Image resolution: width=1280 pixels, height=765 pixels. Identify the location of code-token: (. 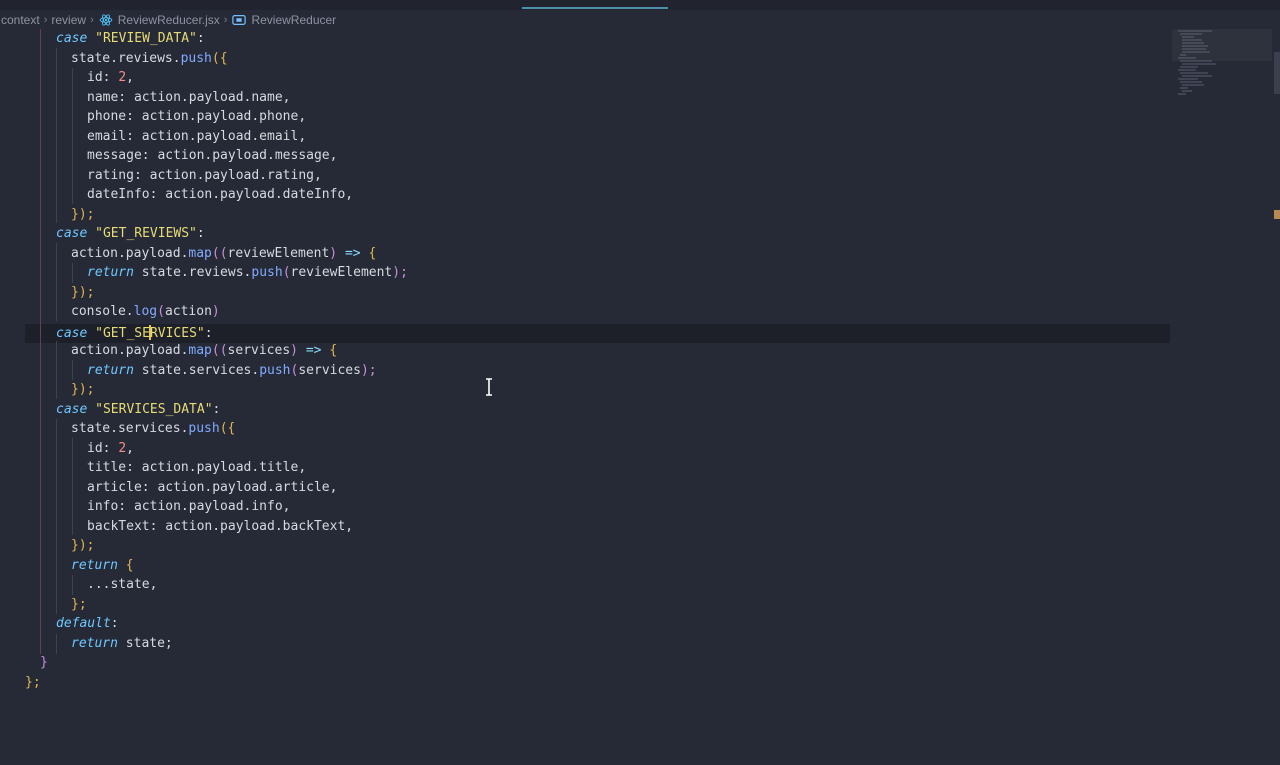
(286, 272).